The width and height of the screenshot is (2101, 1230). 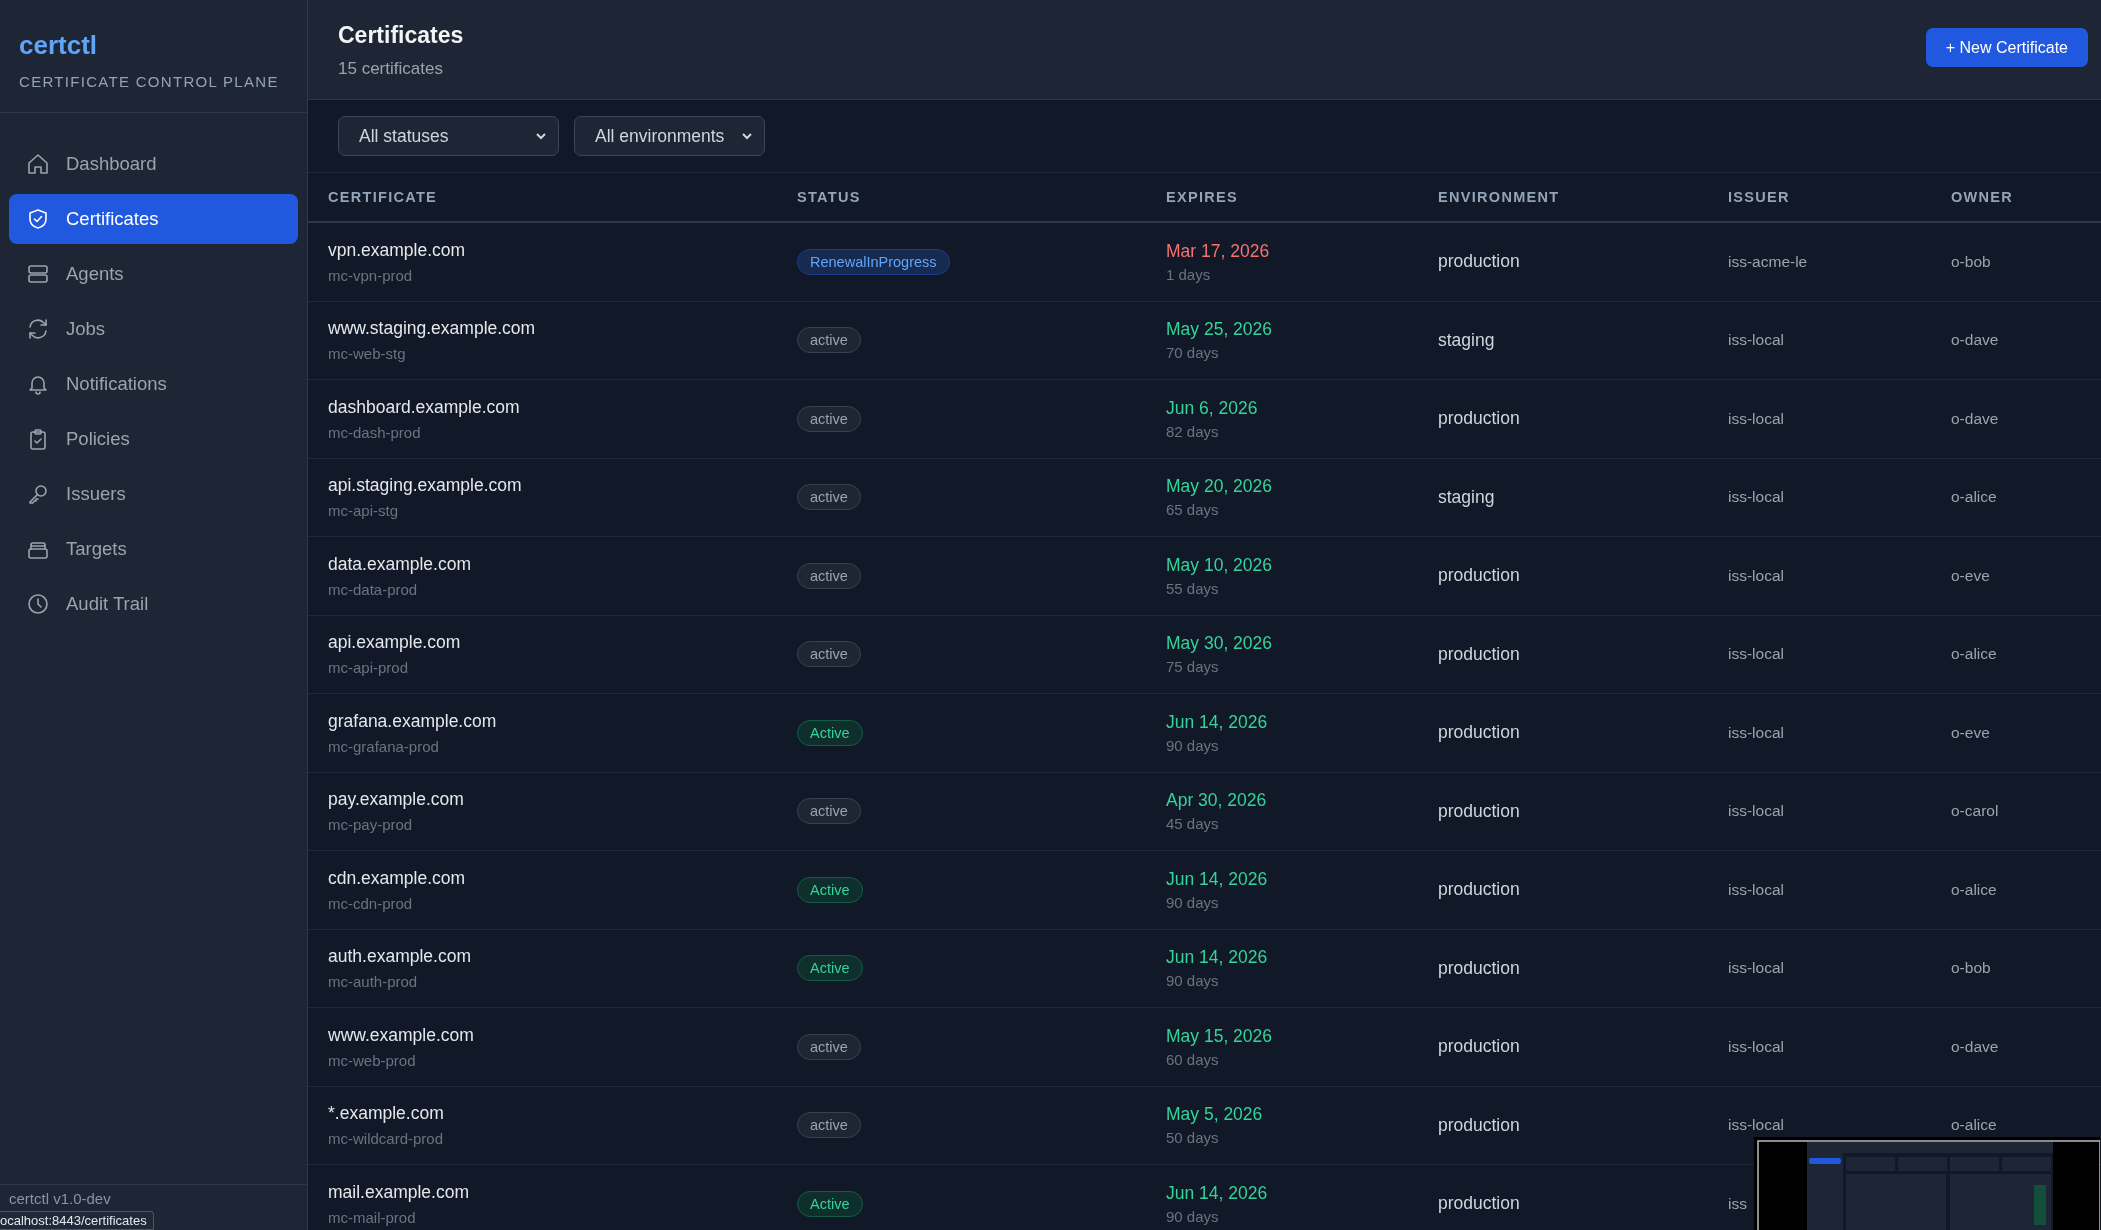 I want to click on certificate-id: mc-wildcard-prod, so click(x=386, y=1139).